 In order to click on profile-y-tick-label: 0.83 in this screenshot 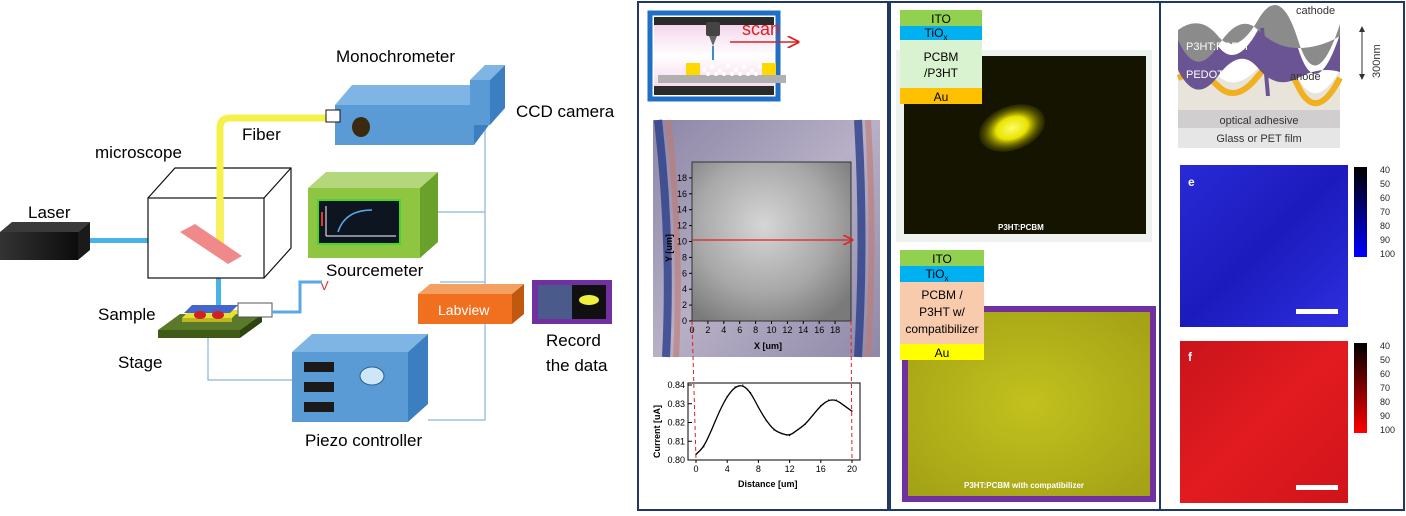, I will do `click(676, 404)`.